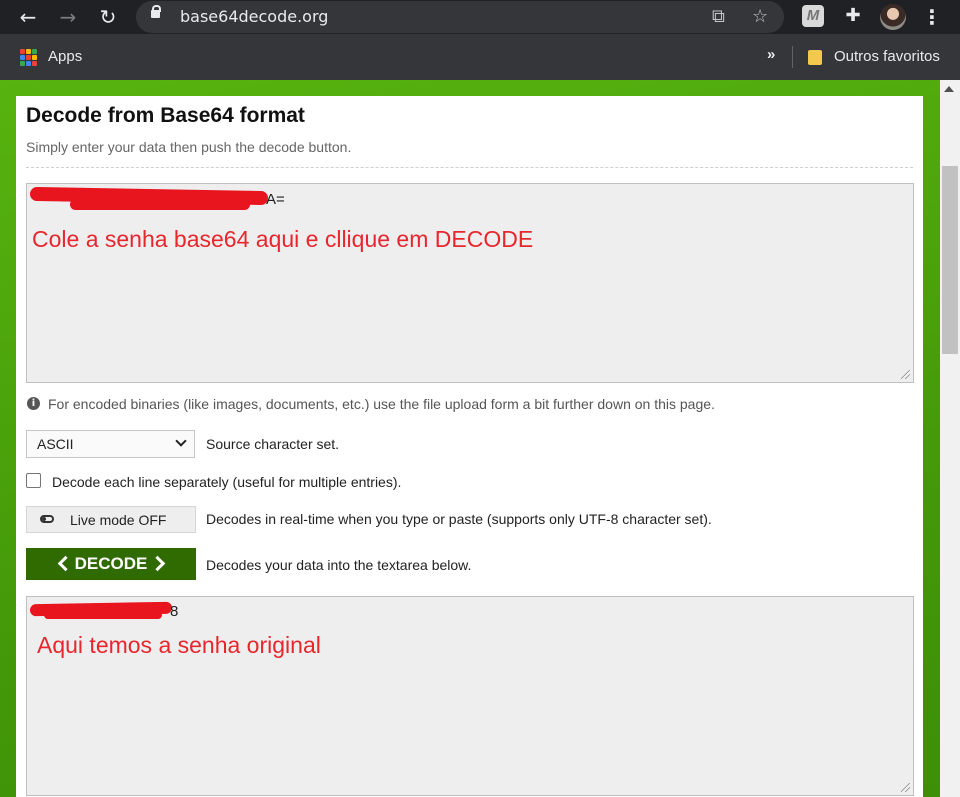  Describe the element at coordinates (853, 16) in the screenshot. I see `puzzle-icon: ✚` at that location.